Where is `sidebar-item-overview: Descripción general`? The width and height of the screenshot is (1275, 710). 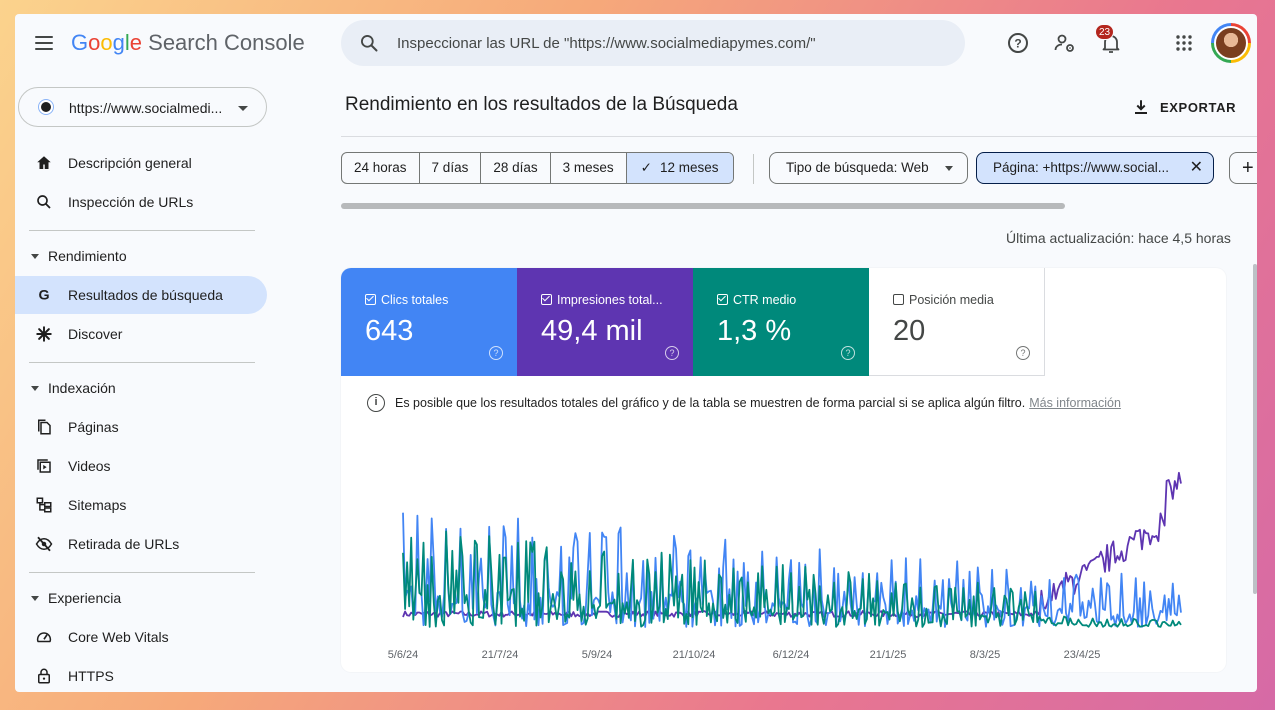
sidebar-item-overview: Descripción general is located at coordinates (141, 163).